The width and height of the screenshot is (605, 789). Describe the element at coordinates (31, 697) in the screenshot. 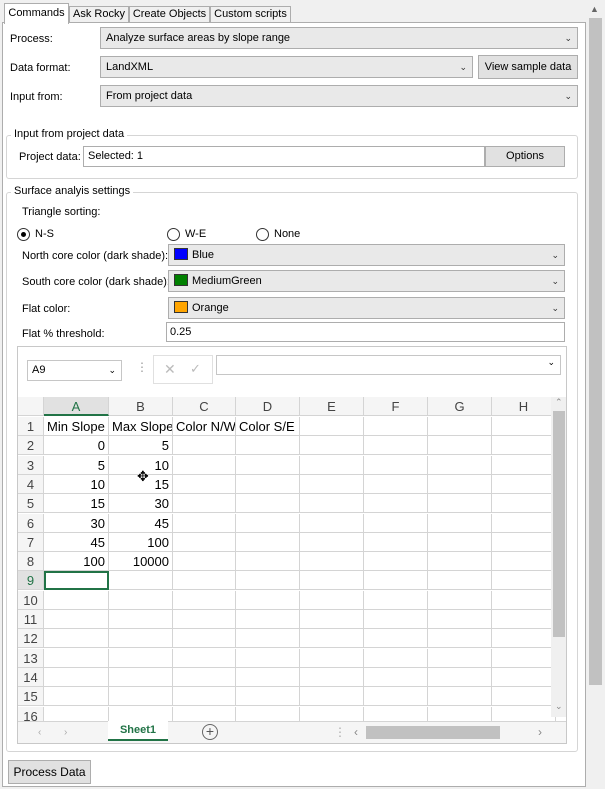

I see `row-header: 15` at that location.